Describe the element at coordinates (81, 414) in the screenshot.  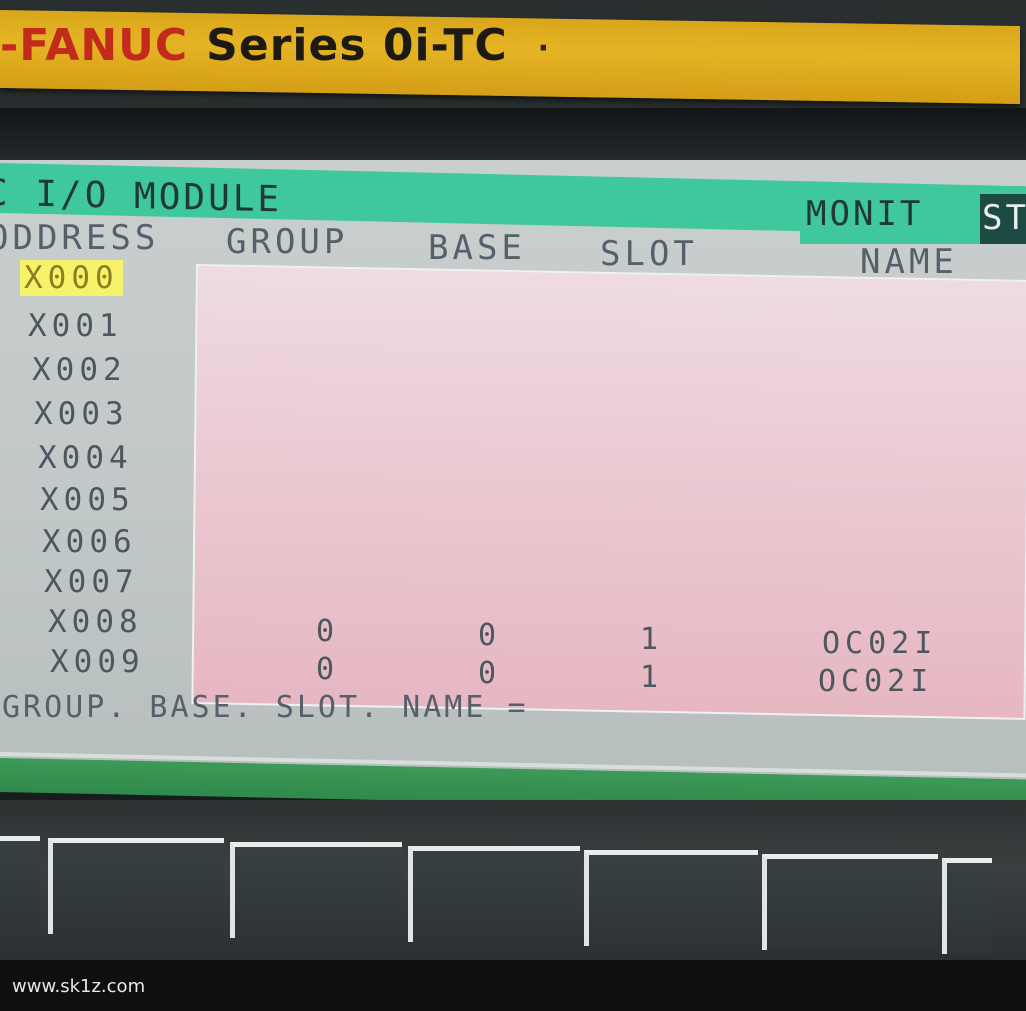
I see `address-x003: X003` at that location.